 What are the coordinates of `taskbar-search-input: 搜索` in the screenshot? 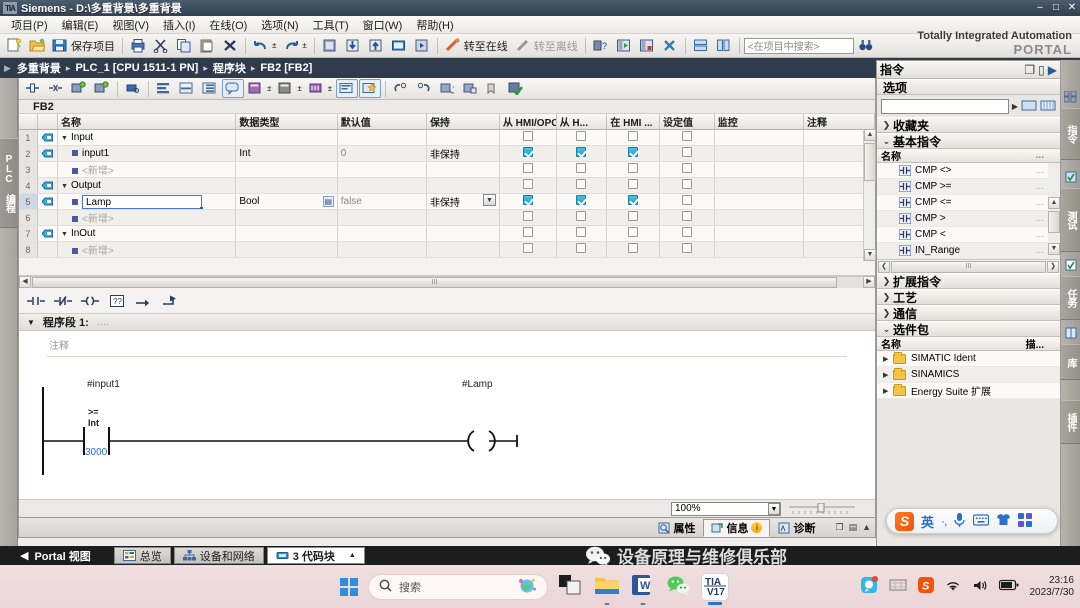 It's located at (458, 586).